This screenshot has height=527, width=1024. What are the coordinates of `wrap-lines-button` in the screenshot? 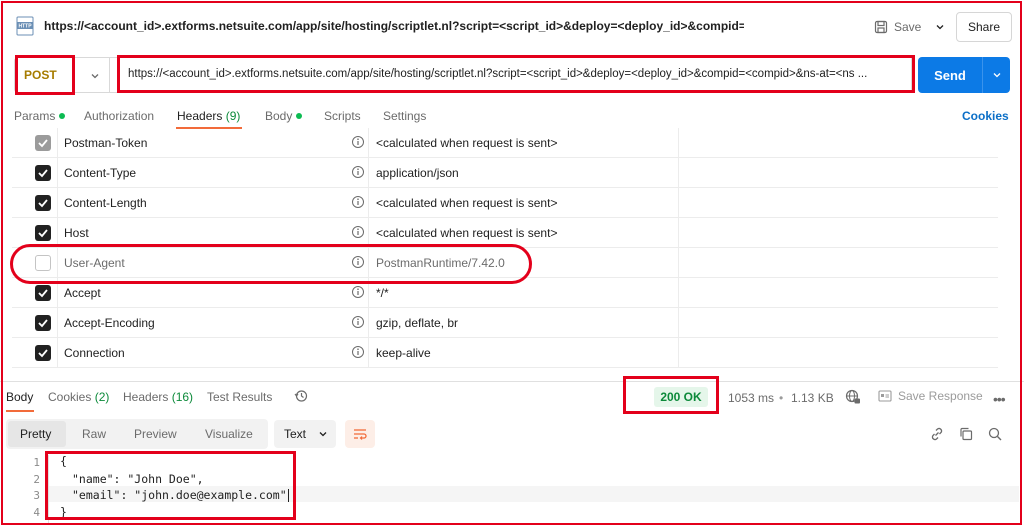 It's located at (360, 434).